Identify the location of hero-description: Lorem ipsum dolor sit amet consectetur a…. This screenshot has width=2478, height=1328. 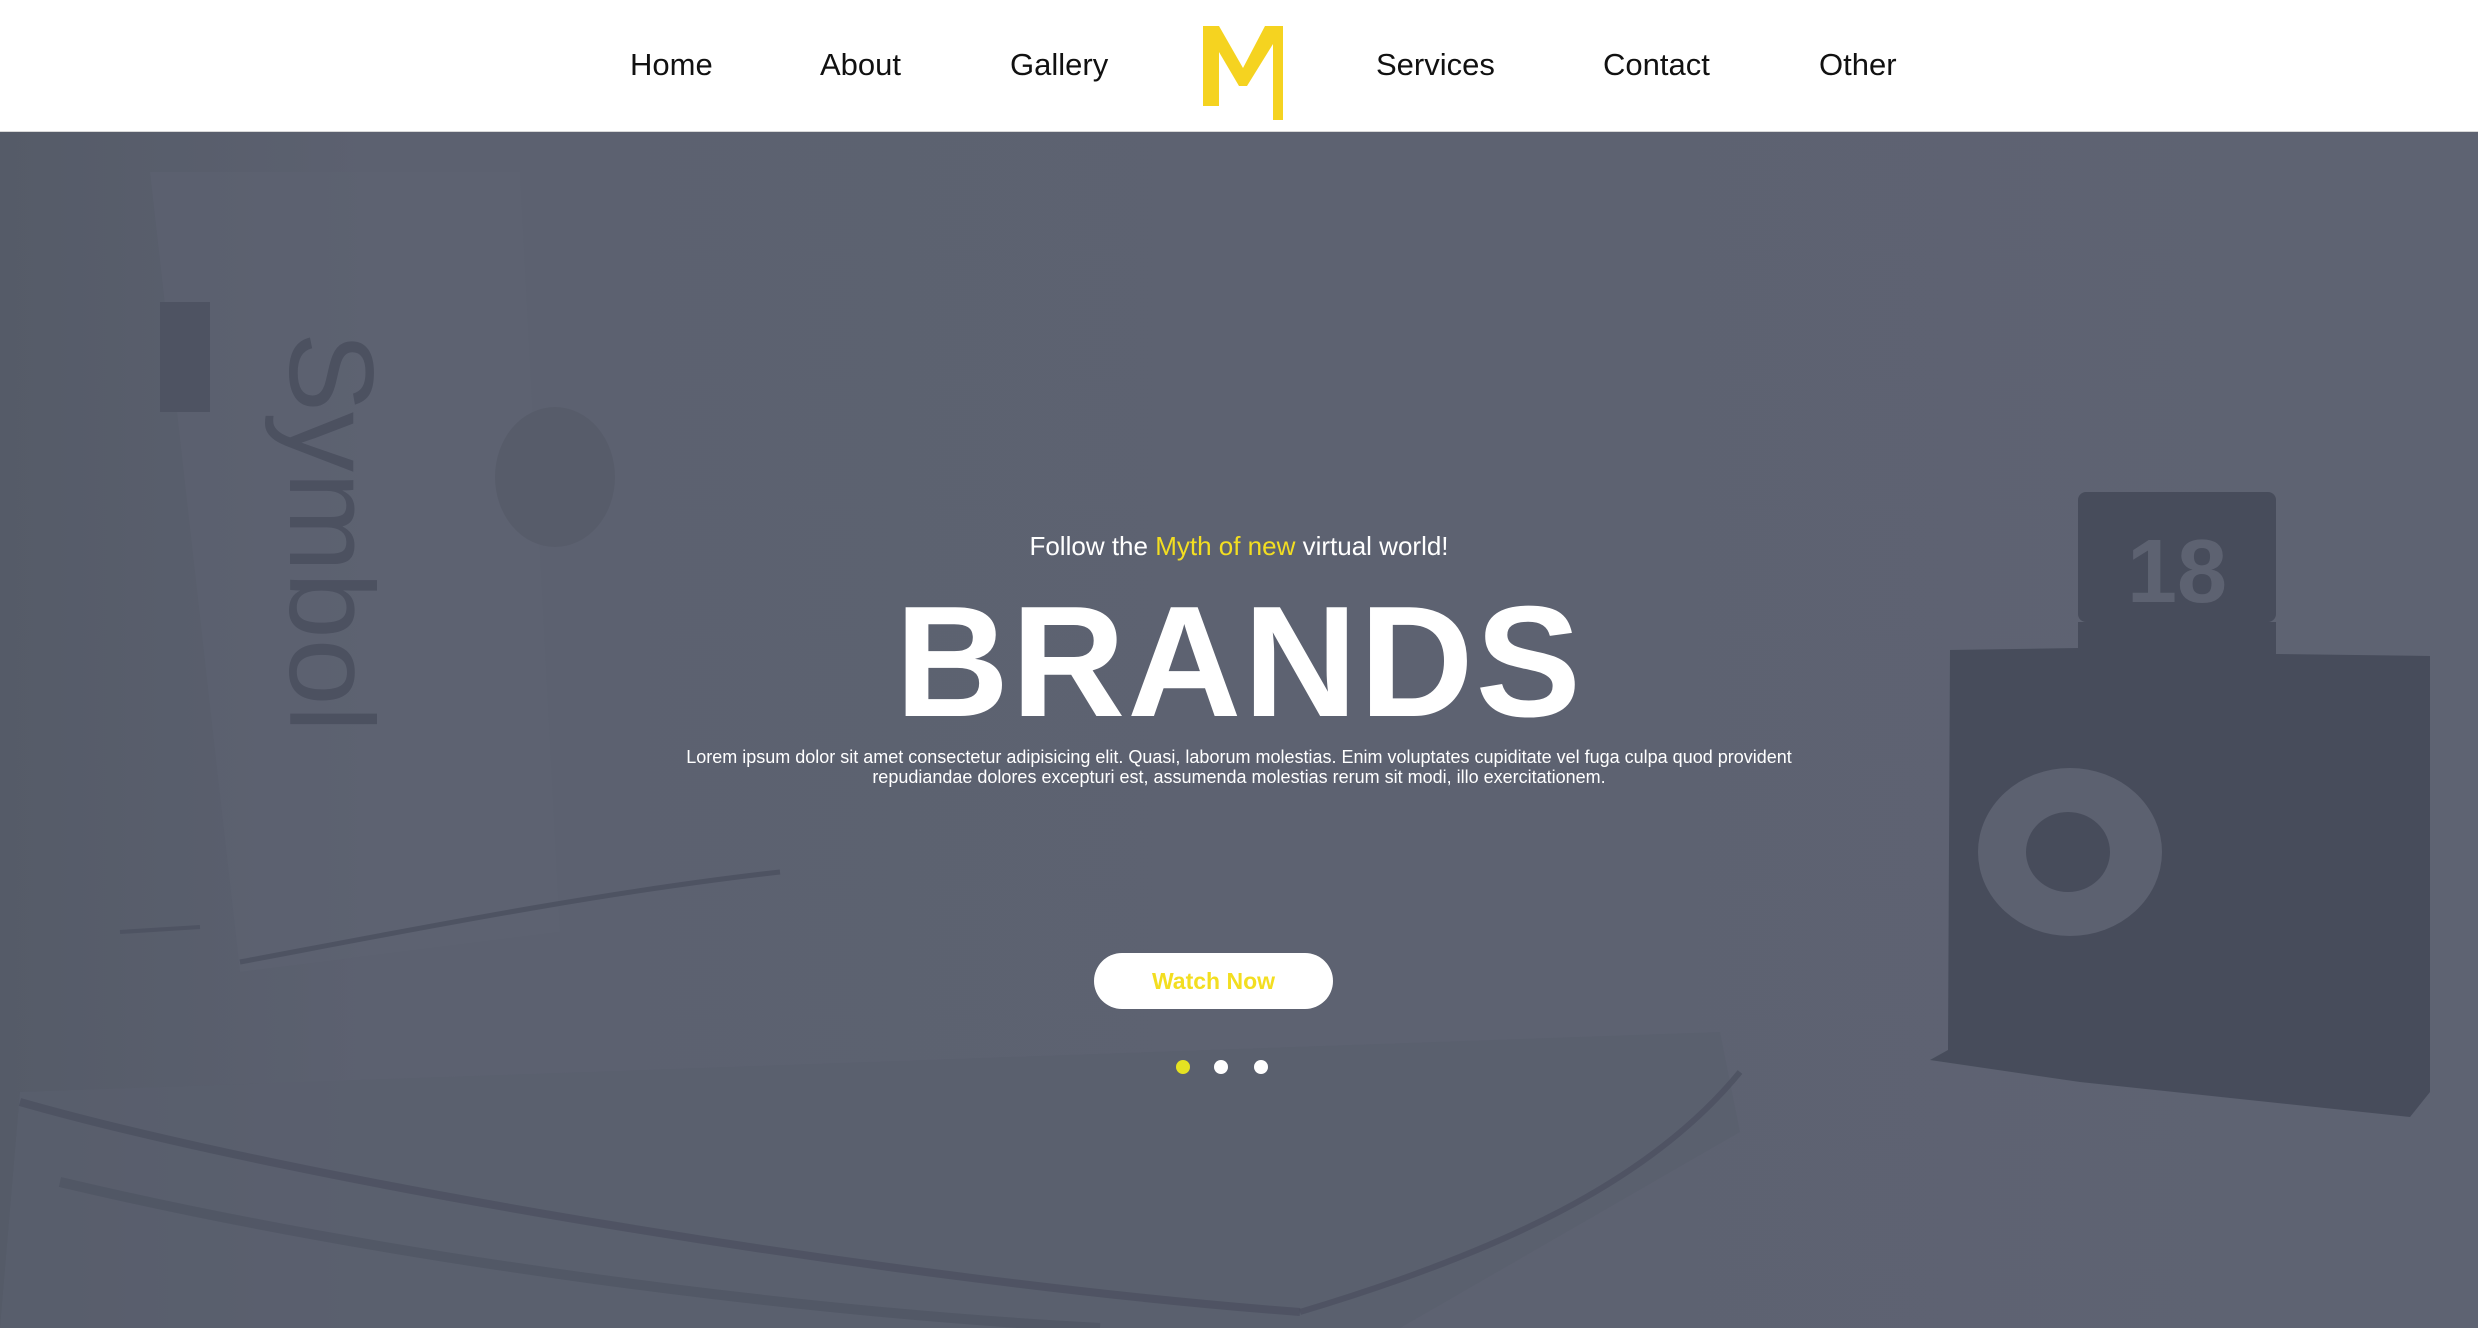
(1239, 767).